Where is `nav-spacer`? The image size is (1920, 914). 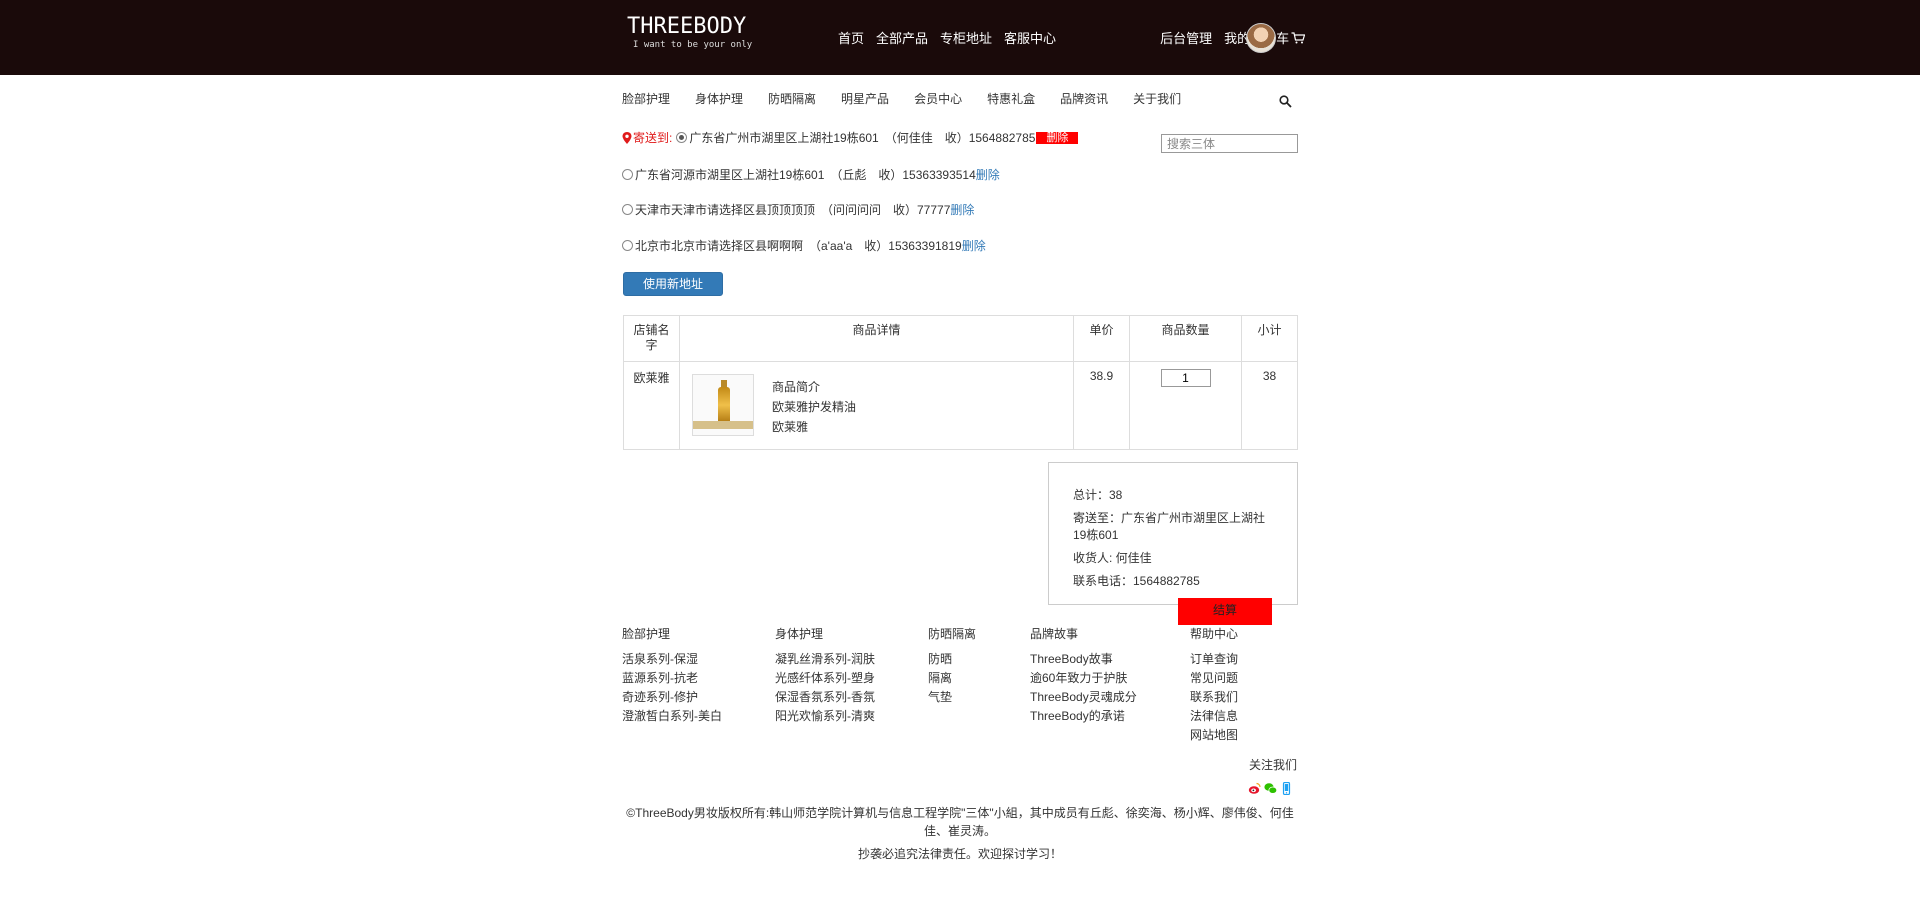
nav-spacer is located at coordinates (1108, 37).